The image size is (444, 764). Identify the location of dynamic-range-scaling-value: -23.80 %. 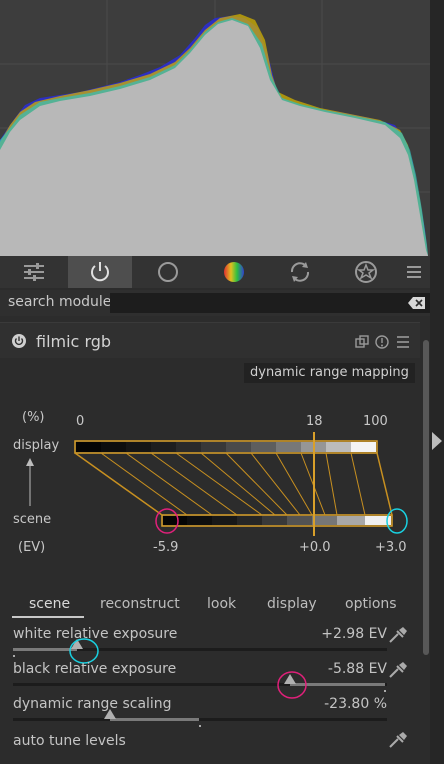
(355, 704).